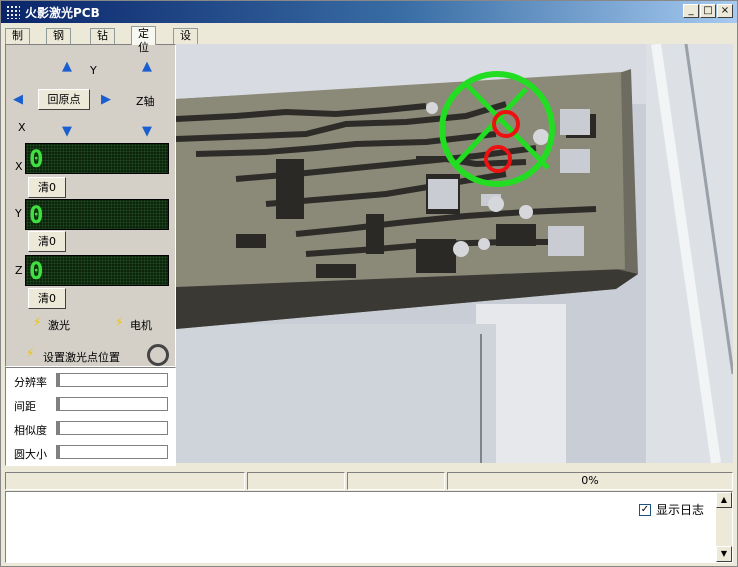  What do you see at coordinates (724, 500) in the screenshot?
I see `scroll-up-icon: ▲` at bounding box center [724, 500].